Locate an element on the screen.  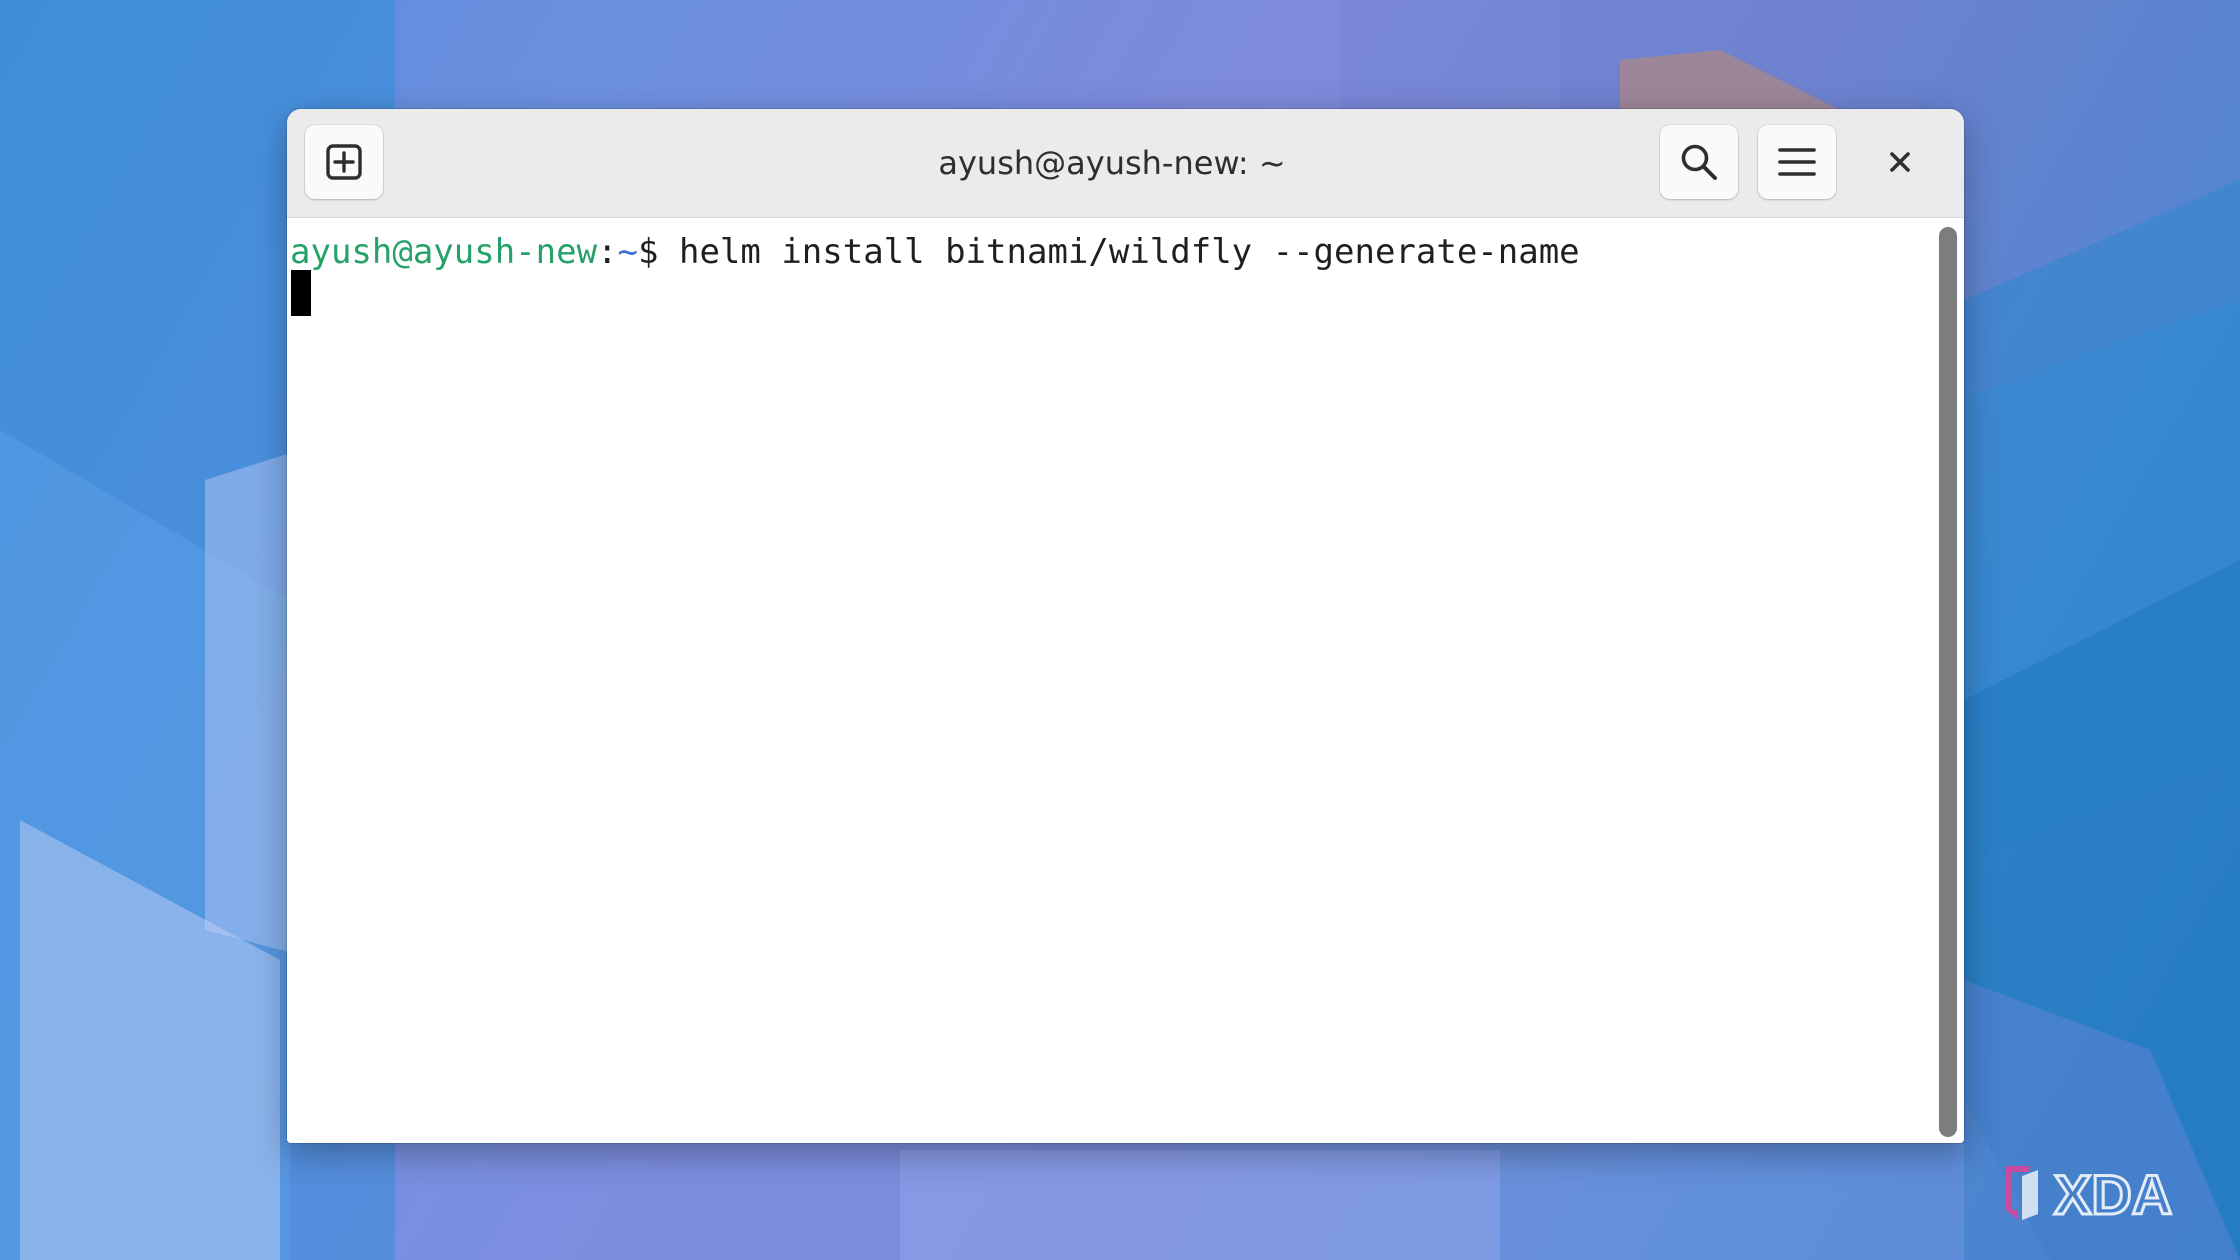
close-button is located at coordinates (1900, 162).